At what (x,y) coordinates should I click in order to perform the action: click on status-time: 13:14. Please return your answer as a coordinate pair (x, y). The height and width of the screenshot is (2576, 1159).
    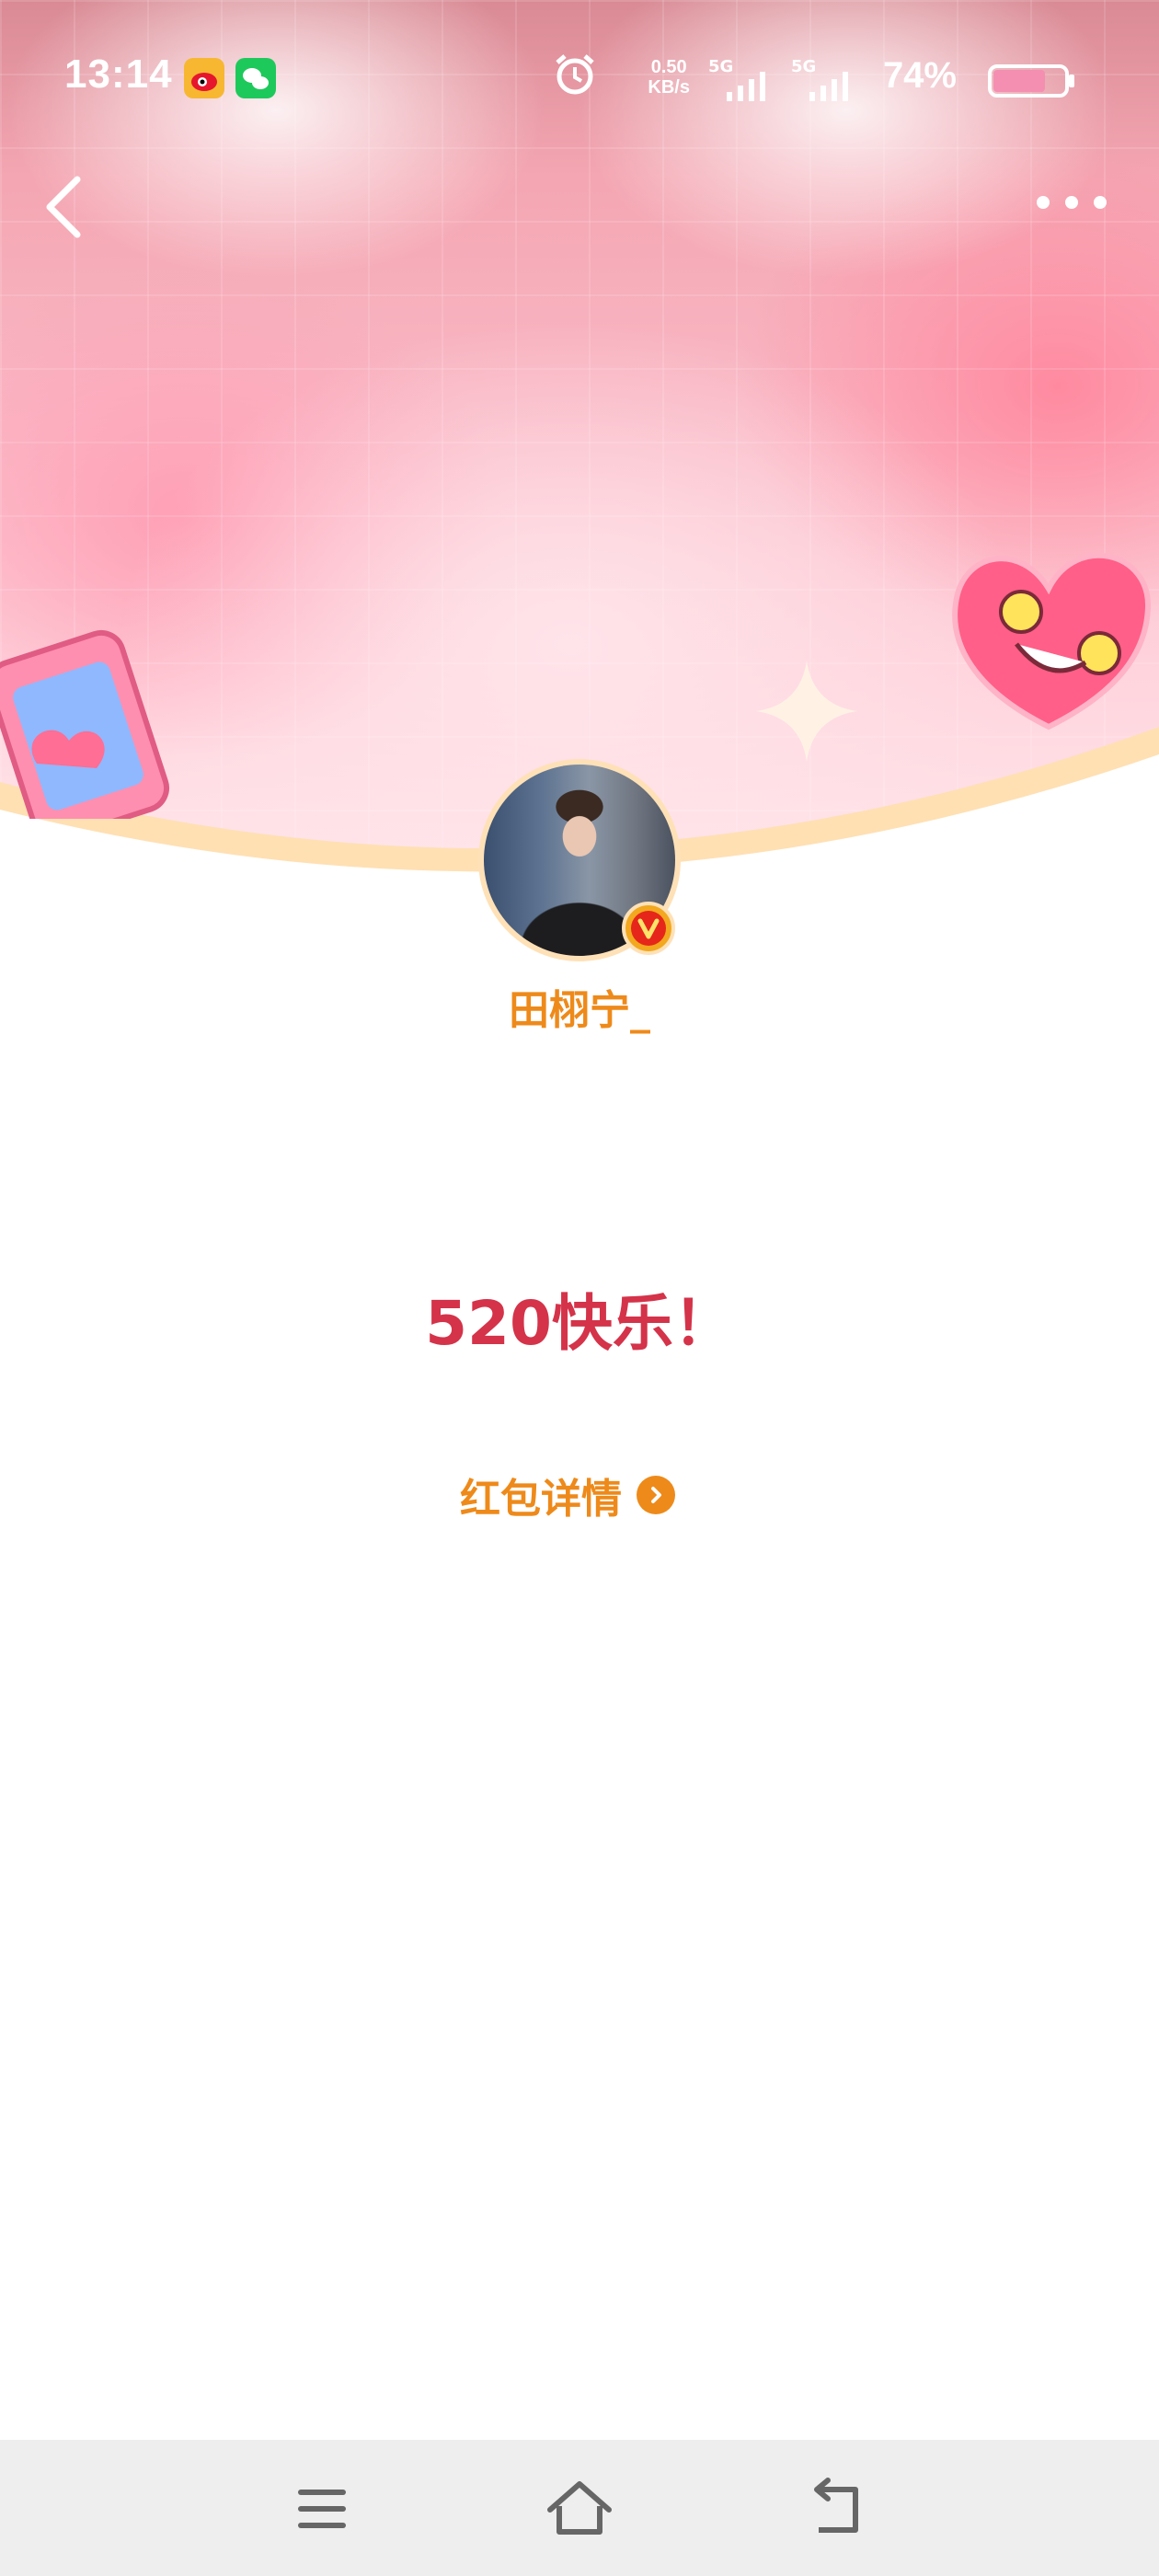
    Looking at the image, I should click on (118, 74).